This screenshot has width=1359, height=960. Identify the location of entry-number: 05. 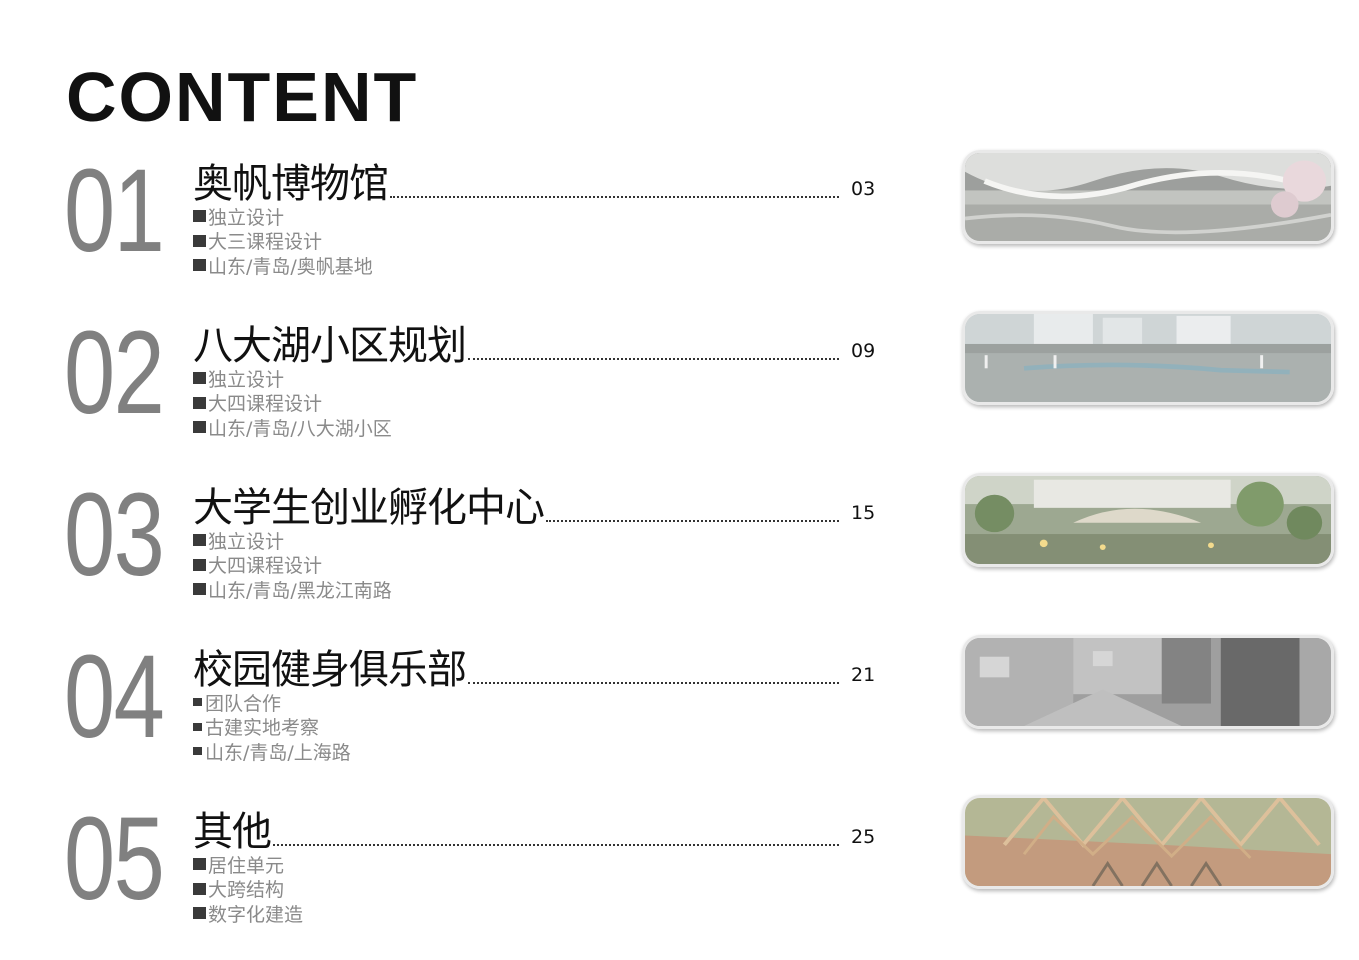
(114, 859).